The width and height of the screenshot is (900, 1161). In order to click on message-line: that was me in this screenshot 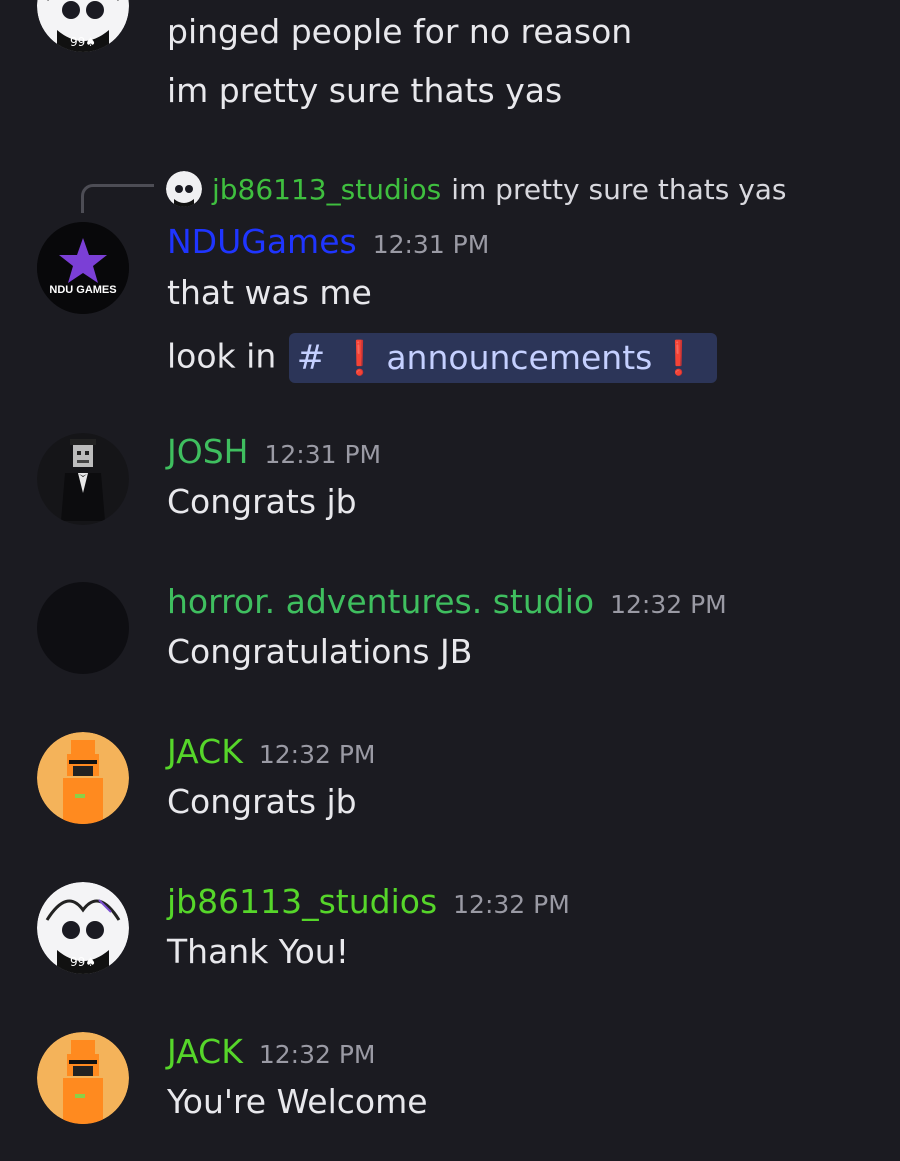, I will do `click(269, 292)`.